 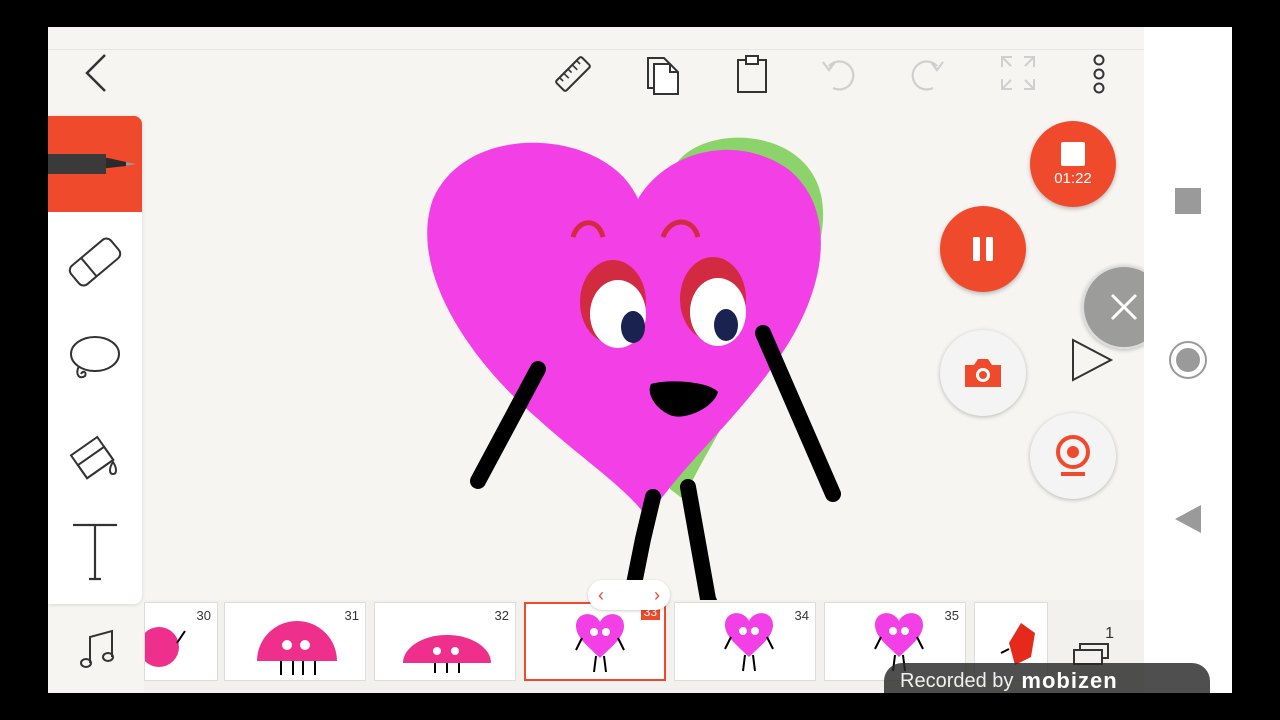 I want to click on text-icon, so click(x=95, y=552).